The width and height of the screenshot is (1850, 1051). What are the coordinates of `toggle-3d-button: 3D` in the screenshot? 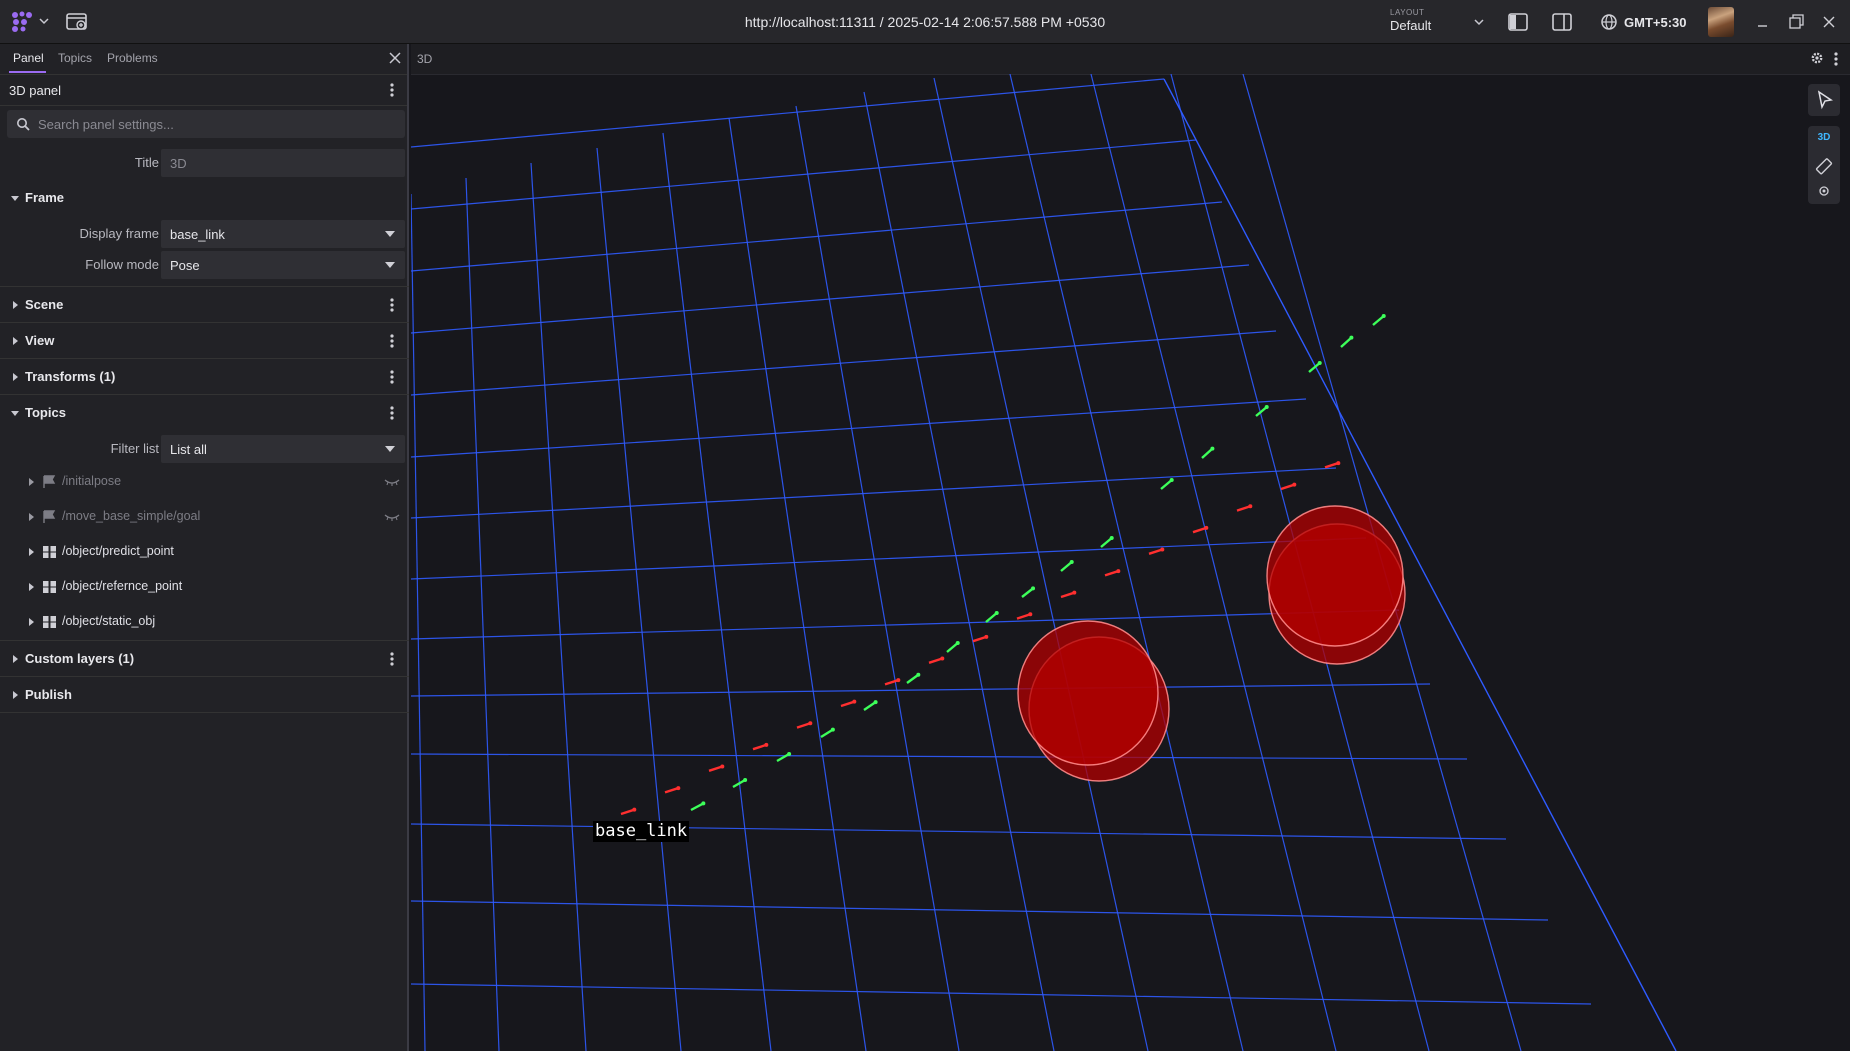 It's located at (1824, 139).